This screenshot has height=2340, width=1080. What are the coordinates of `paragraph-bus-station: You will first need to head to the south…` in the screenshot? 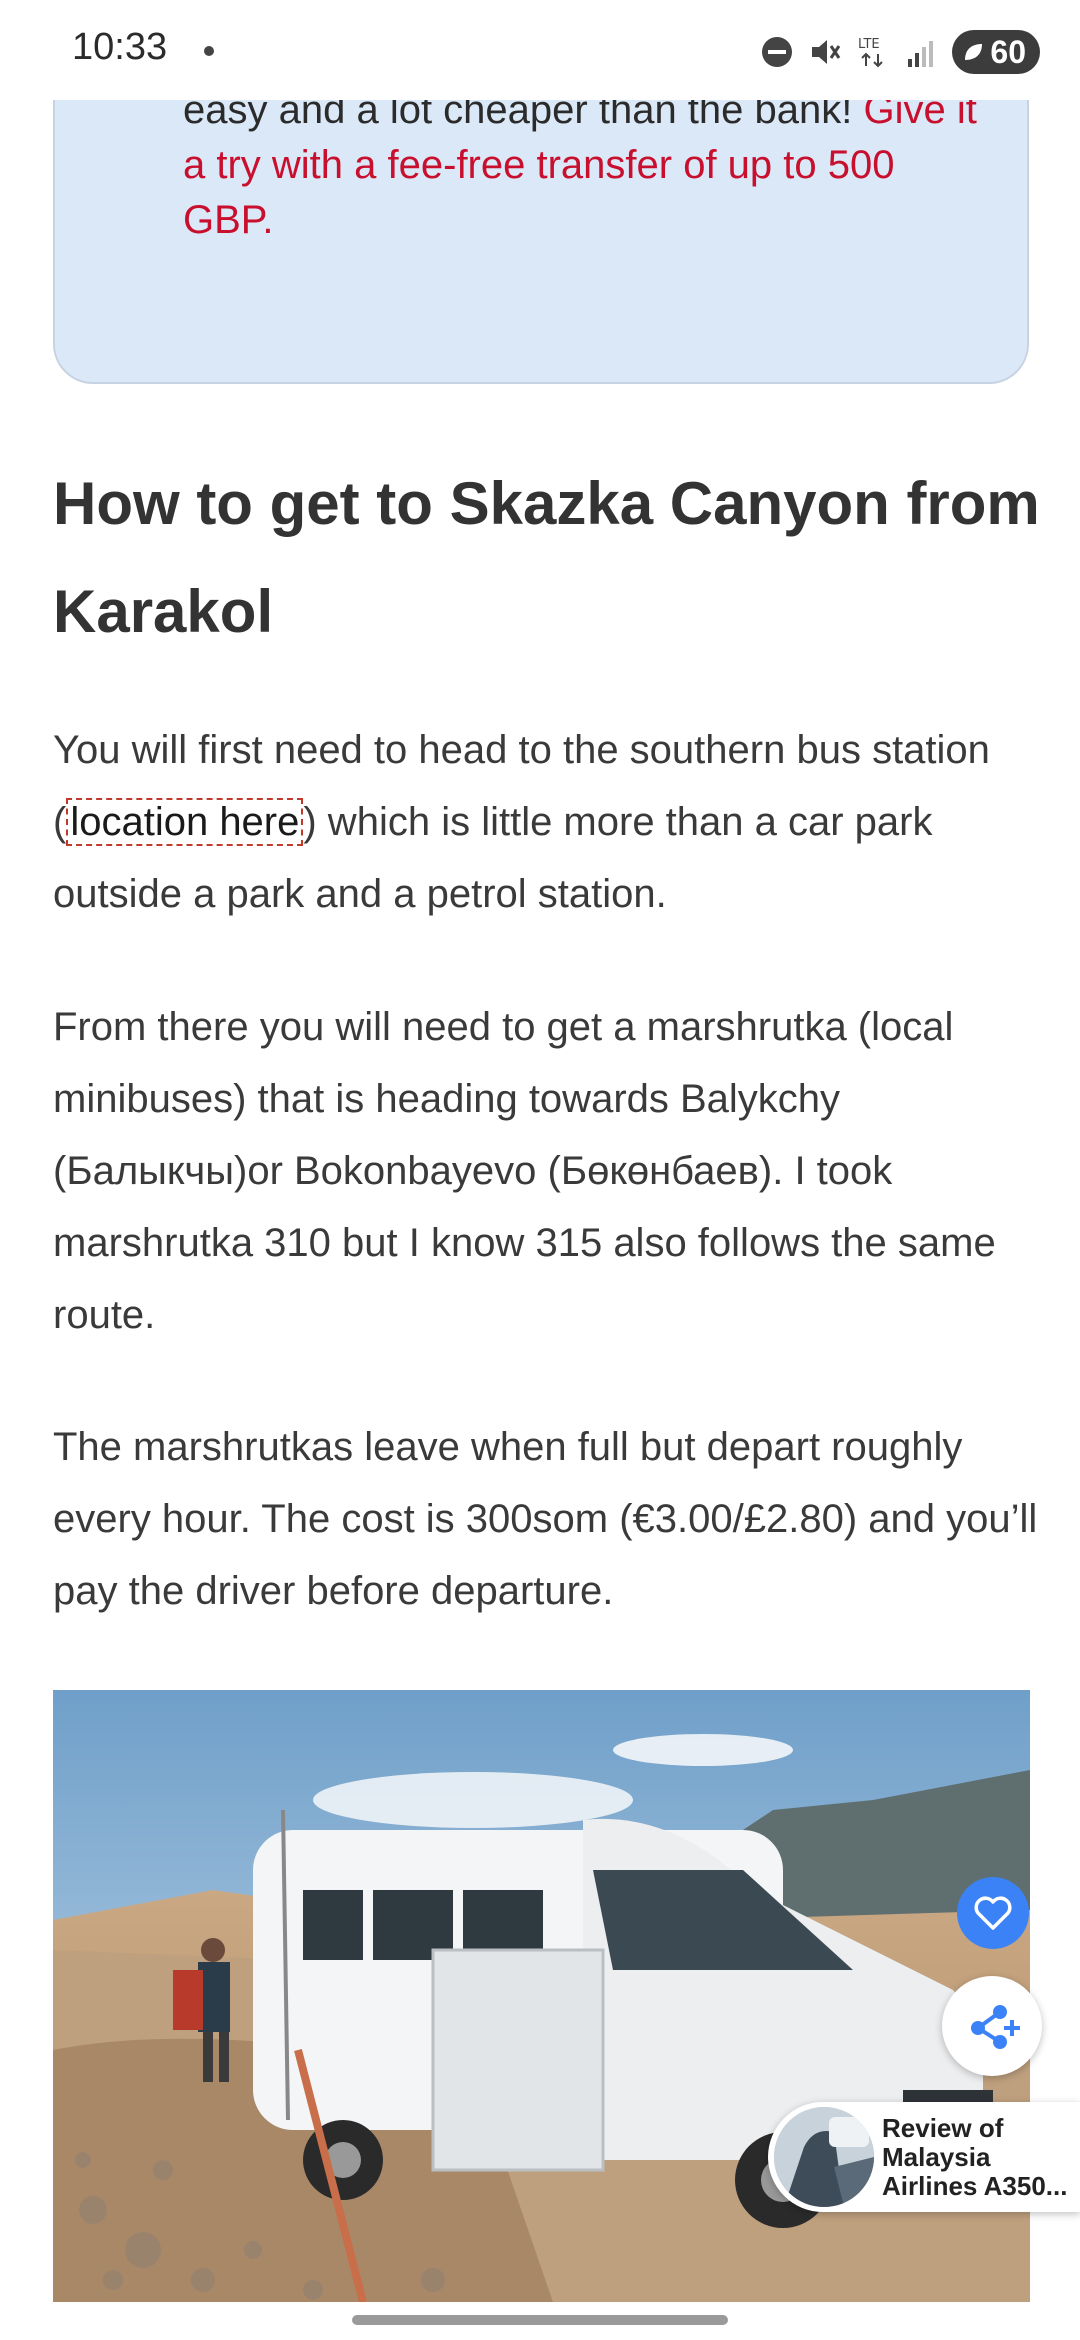 It's located at (548, 822).